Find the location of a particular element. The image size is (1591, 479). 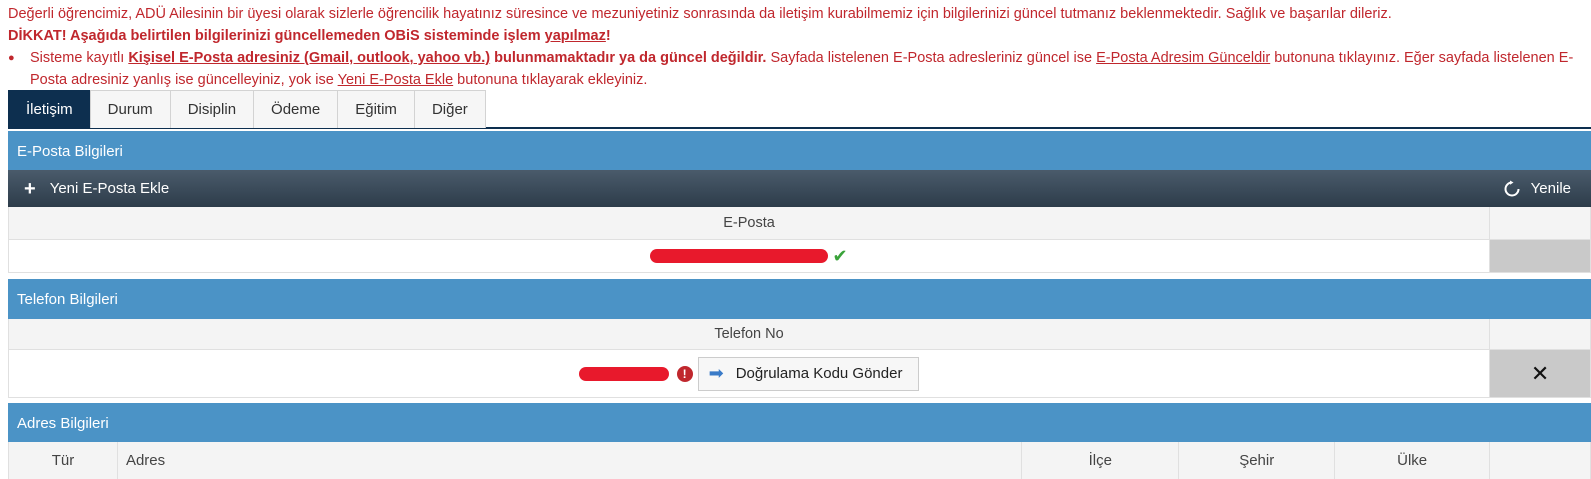

email-table-header: E-Posta is located at coordinates (800, 223).